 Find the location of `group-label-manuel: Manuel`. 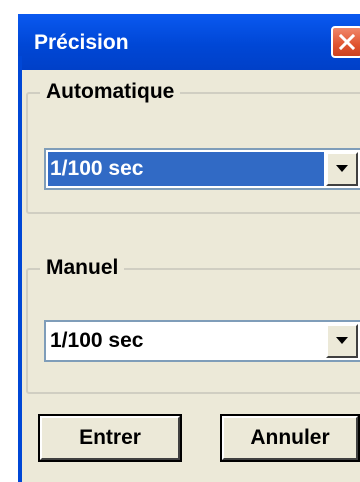

group-label-manuel: Manuel is located at coordinates (82, 268).